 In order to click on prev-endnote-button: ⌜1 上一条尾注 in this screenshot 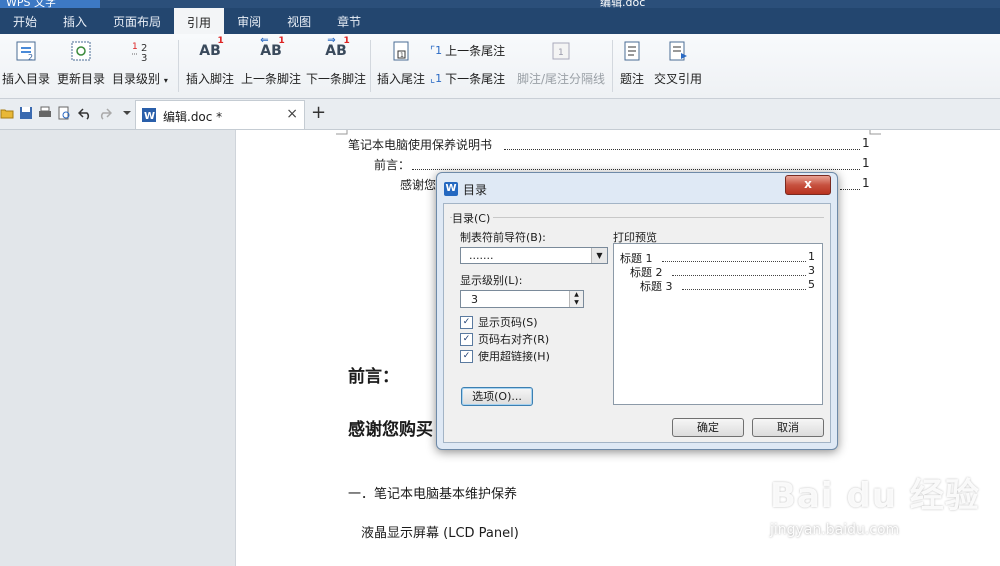, I will do `click(467, 50)`.